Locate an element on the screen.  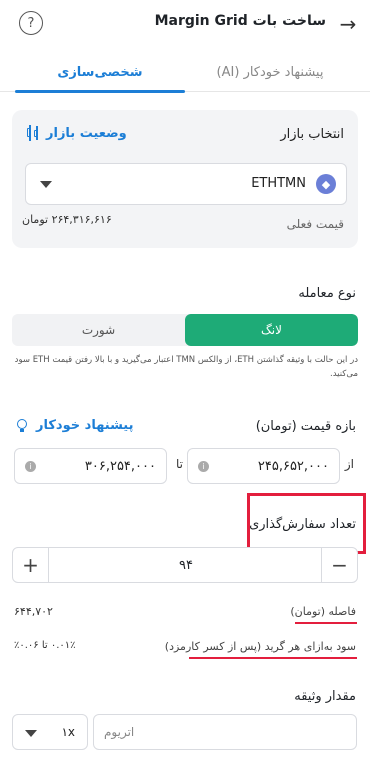
collateral-placeholder: اتریوم is located at coordinates (119, 732).